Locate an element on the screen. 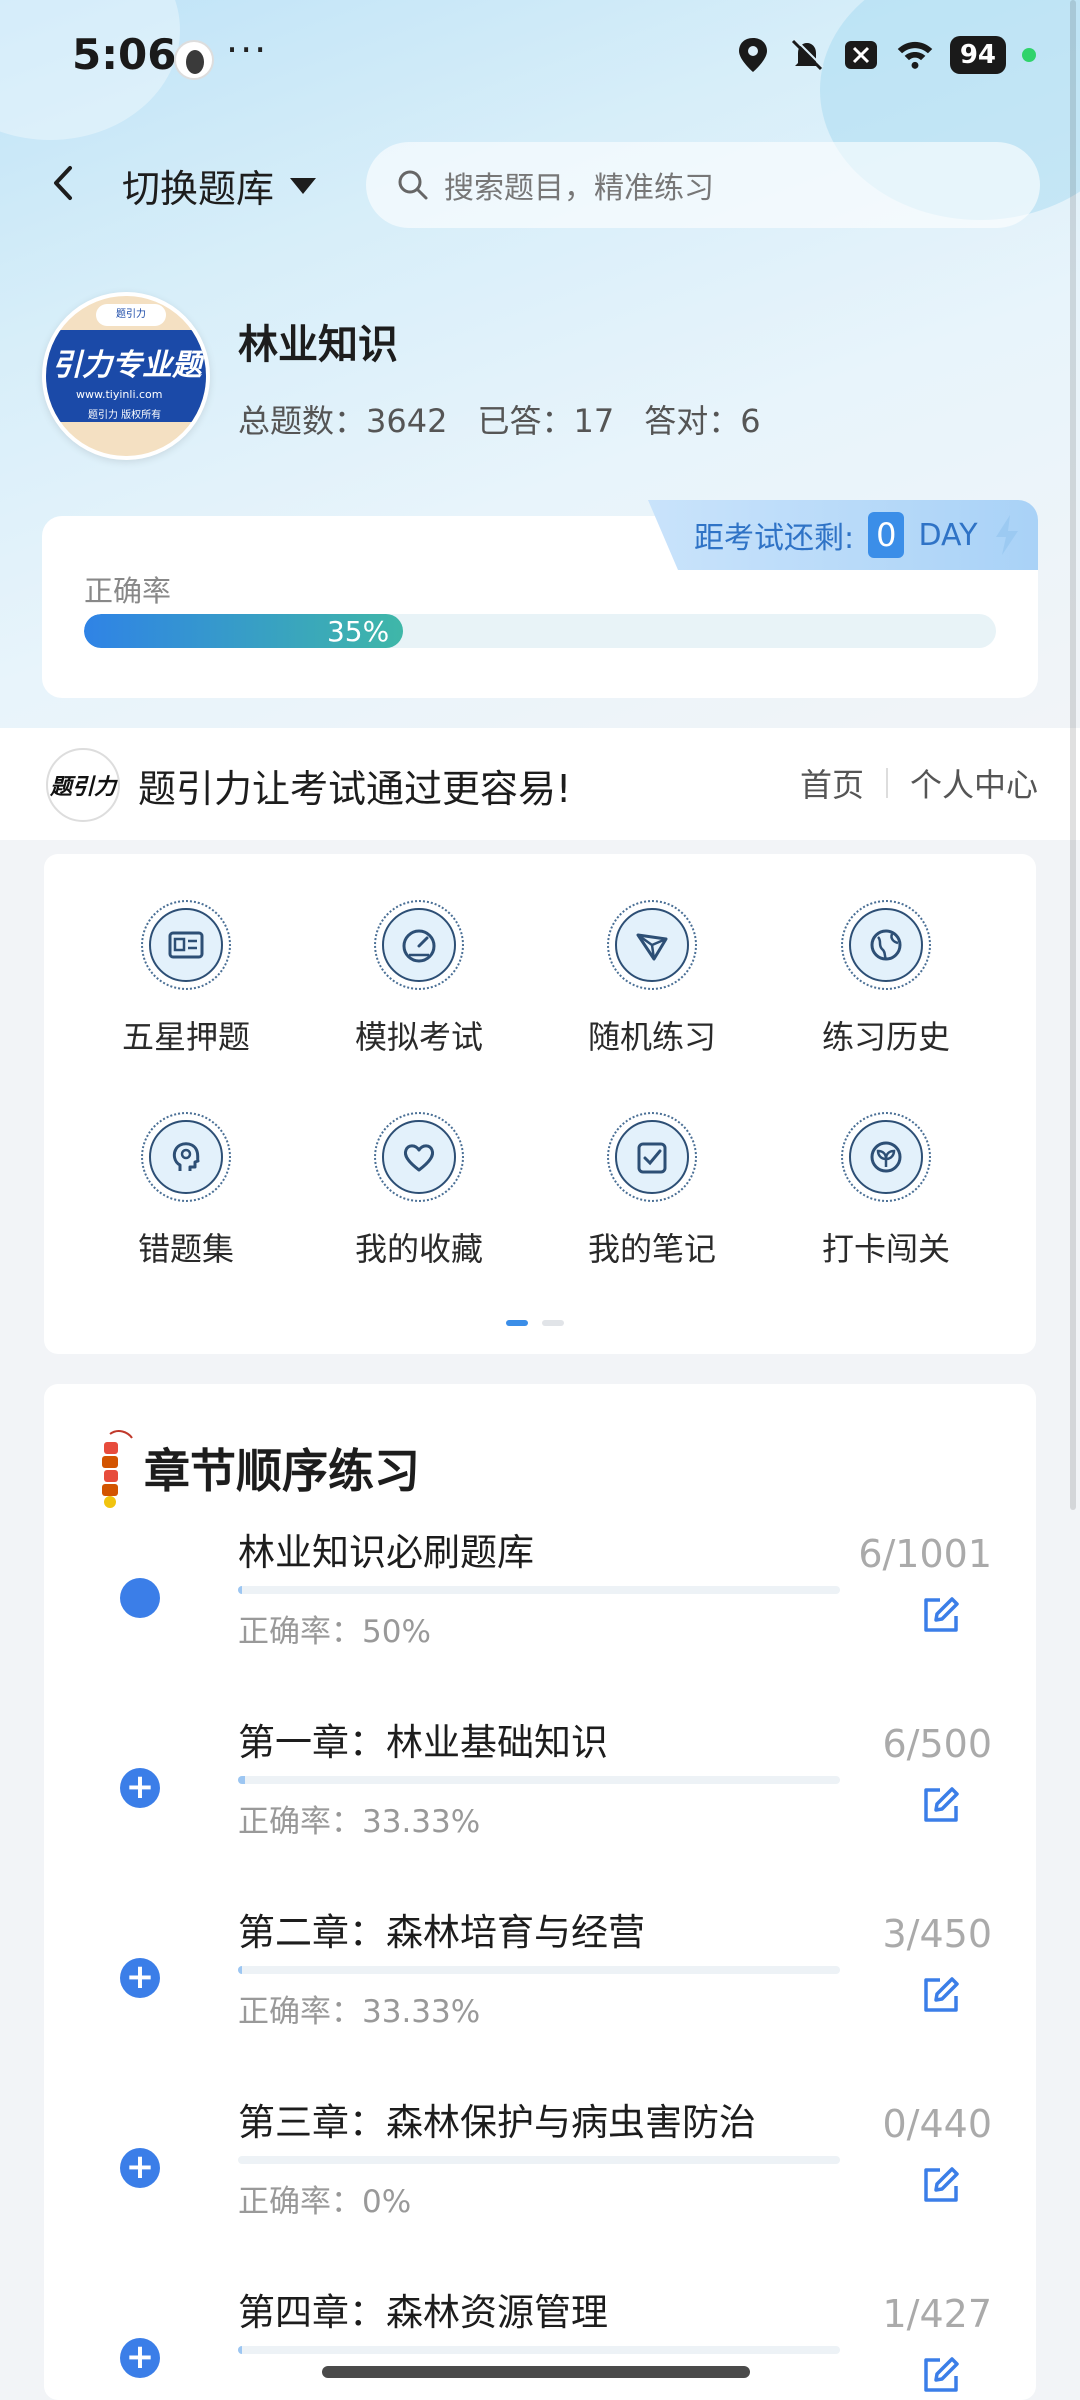 Image resolution: width=1080 pixels, height=2400 pixels. slogan-bar: 题引力 题引力让考试通过更容易! 首页 个人中心 is located at coordinates (540, 784).